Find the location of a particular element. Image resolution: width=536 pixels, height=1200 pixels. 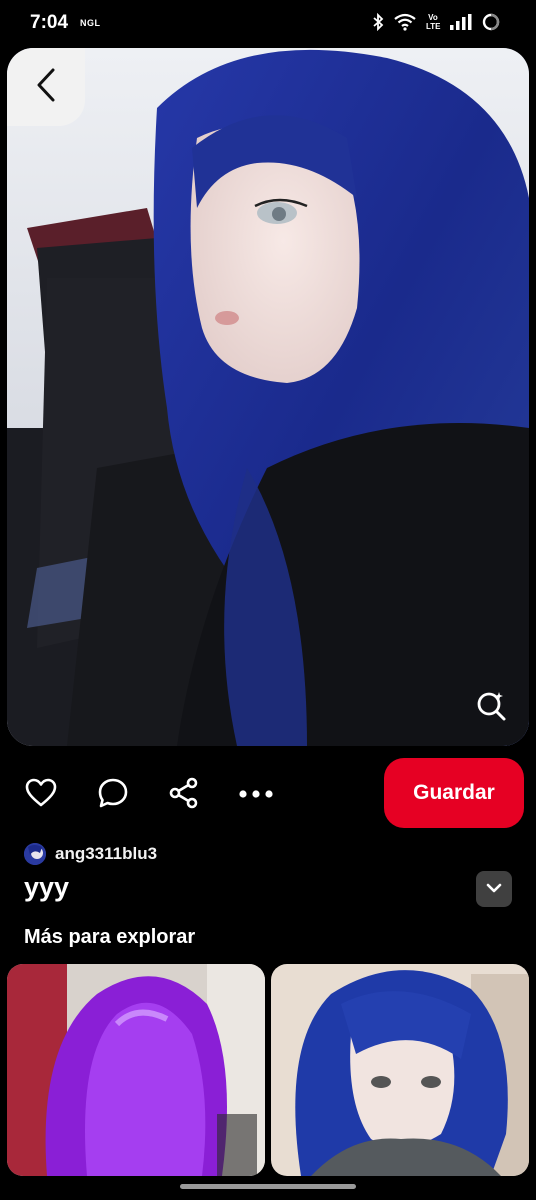

home-indicator is located at coordinates (268, 1186).